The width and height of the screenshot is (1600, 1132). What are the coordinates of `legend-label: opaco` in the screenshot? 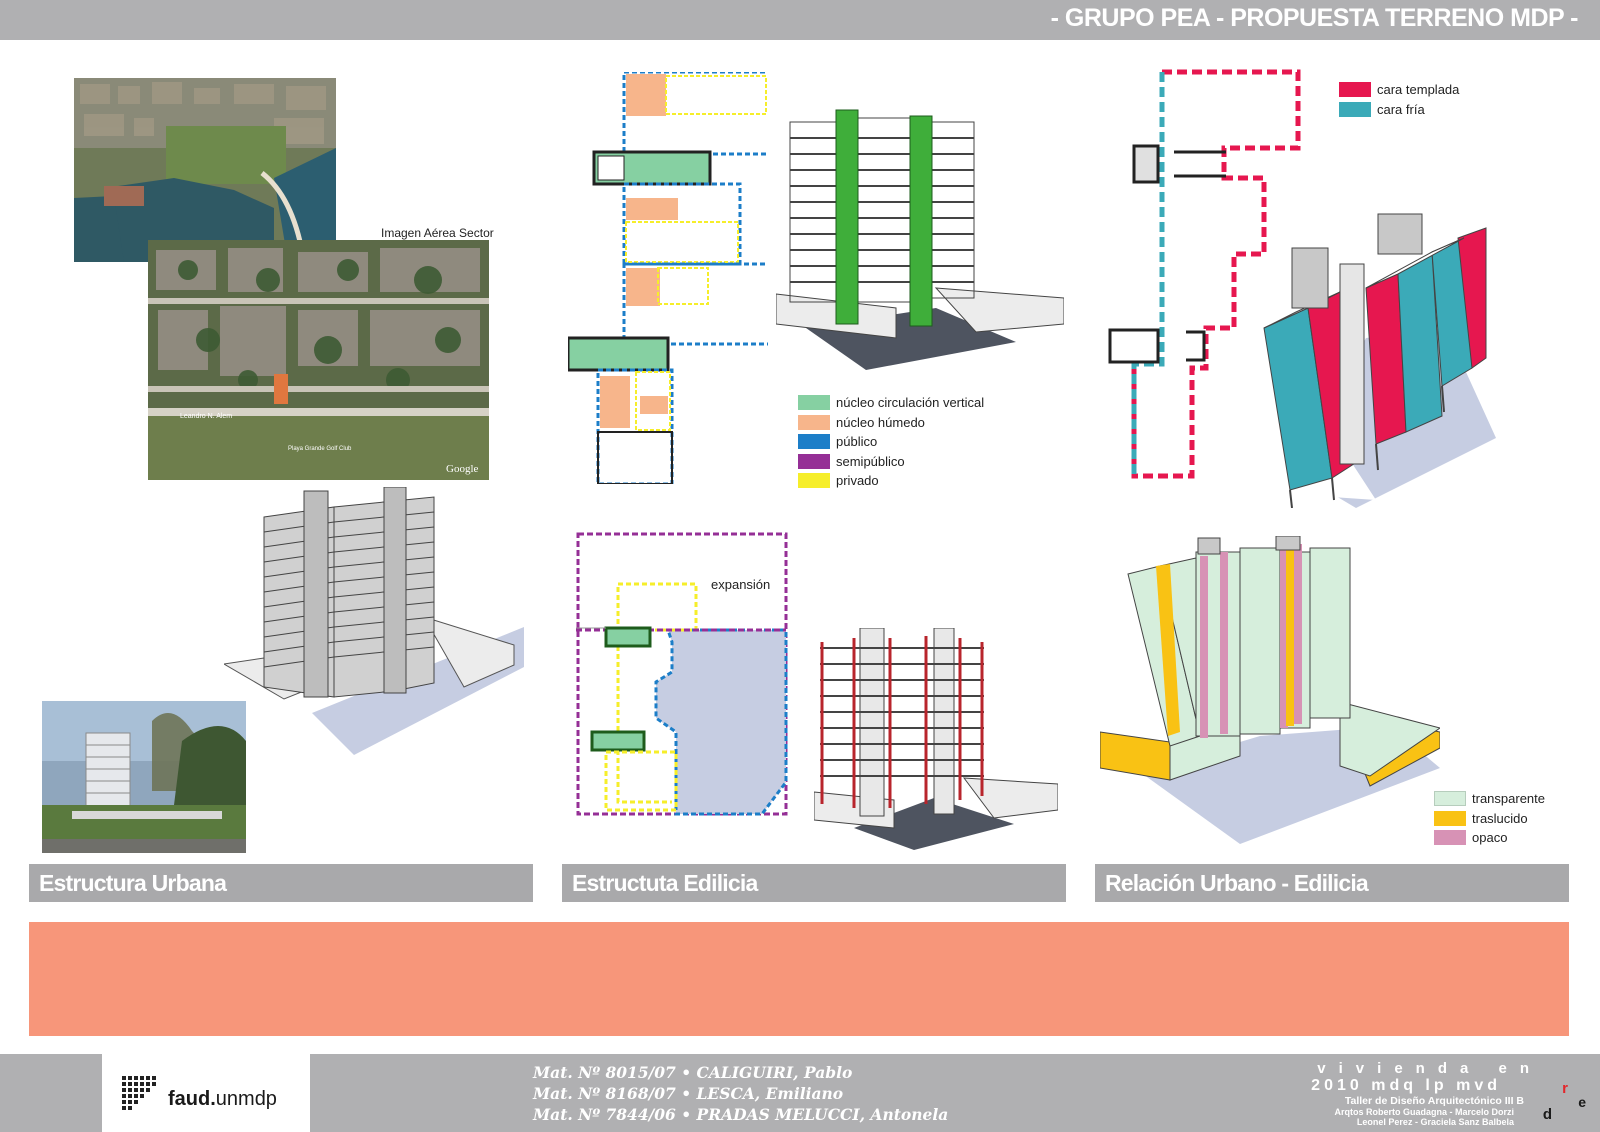 It's located at (1490, 838).